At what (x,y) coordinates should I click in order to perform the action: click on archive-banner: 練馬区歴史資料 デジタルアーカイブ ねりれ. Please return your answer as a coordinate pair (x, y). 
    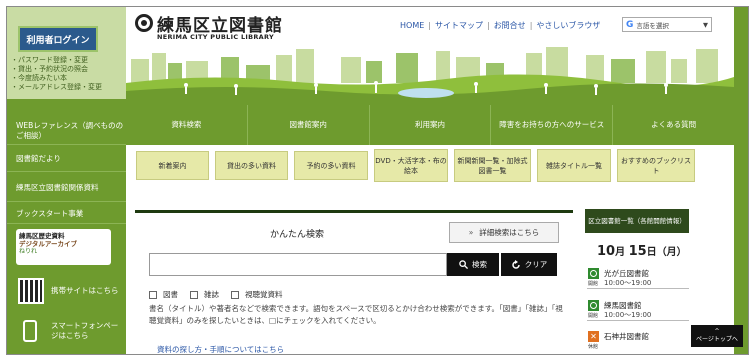
    Looking at the image, I should click on (63, 247).